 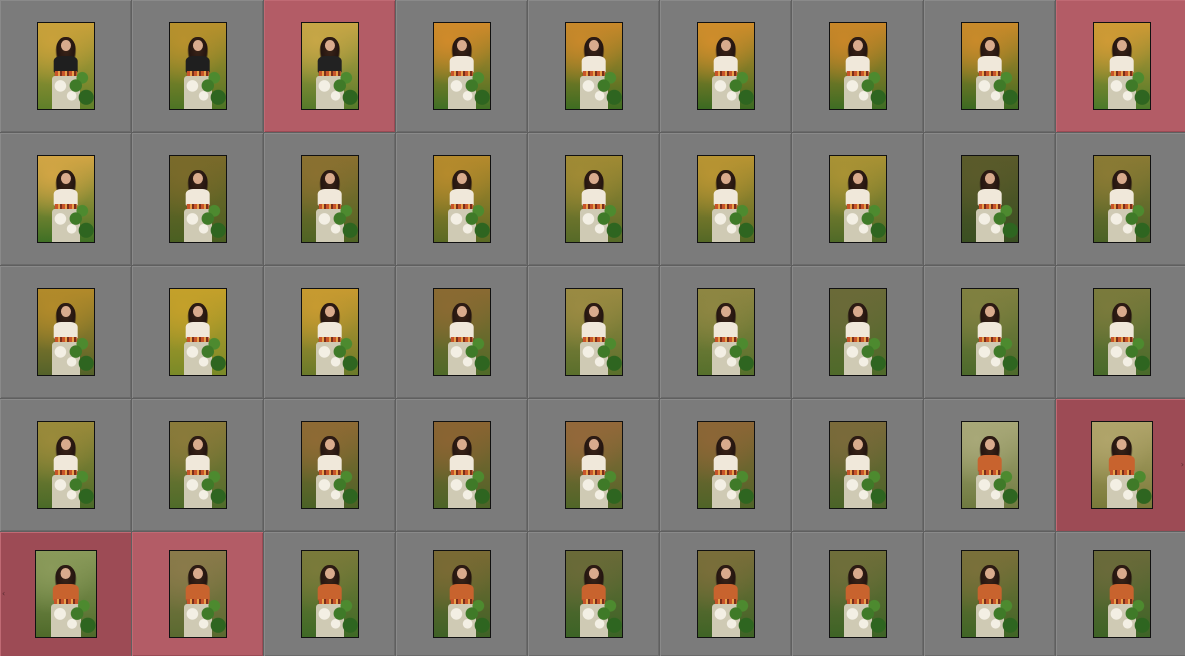 I want to click on grid-cell: ›, so click(x=1120, y=465).